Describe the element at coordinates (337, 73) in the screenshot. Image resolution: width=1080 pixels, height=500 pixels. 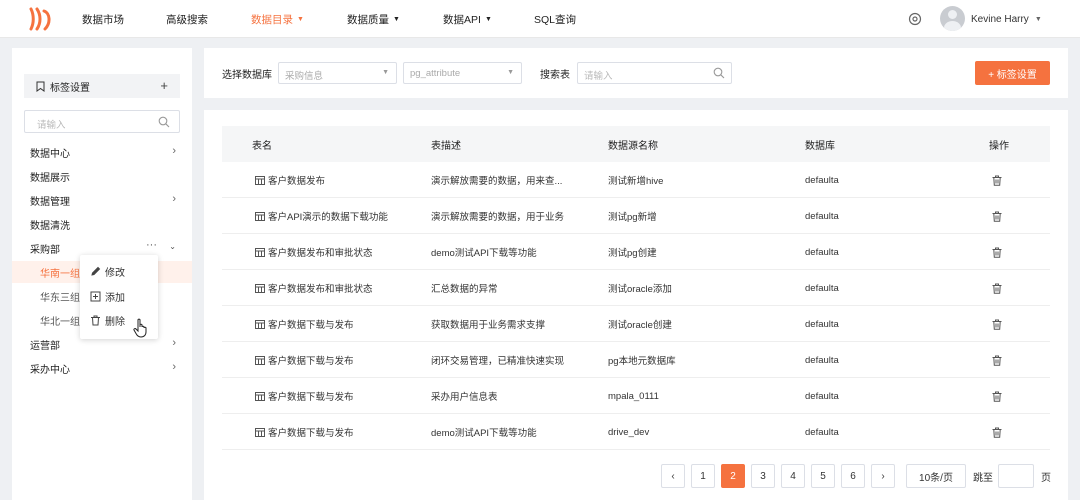
I see `database-select: 采购信息 ▼` at that location.